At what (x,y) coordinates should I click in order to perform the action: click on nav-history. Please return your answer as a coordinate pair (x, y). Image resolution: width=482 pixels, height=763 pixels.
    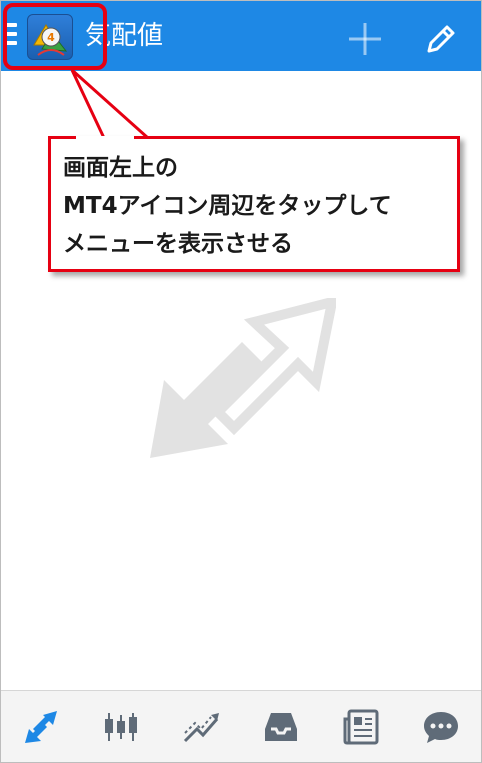
    Looking at the image, I should click on (281, 726).